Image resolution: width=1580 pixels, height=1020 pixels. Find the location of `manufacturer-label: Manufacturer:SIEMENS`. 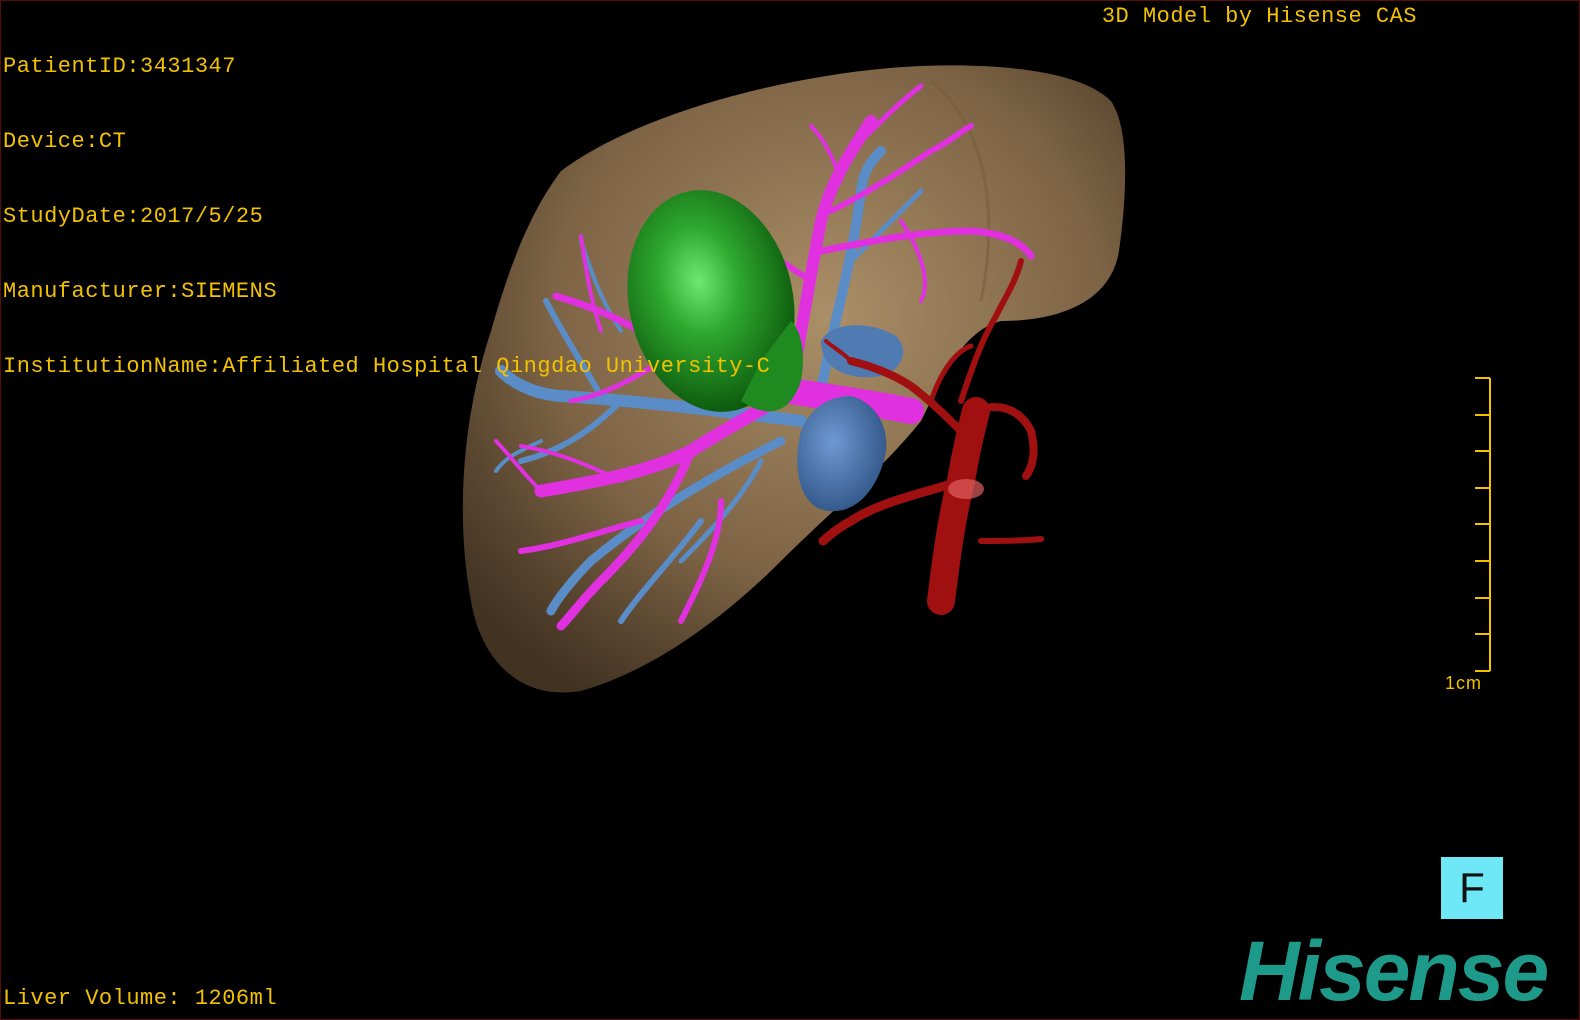

manufacturer-label: Manufacturer:SIEMENS is located at coordinates (140, 291).